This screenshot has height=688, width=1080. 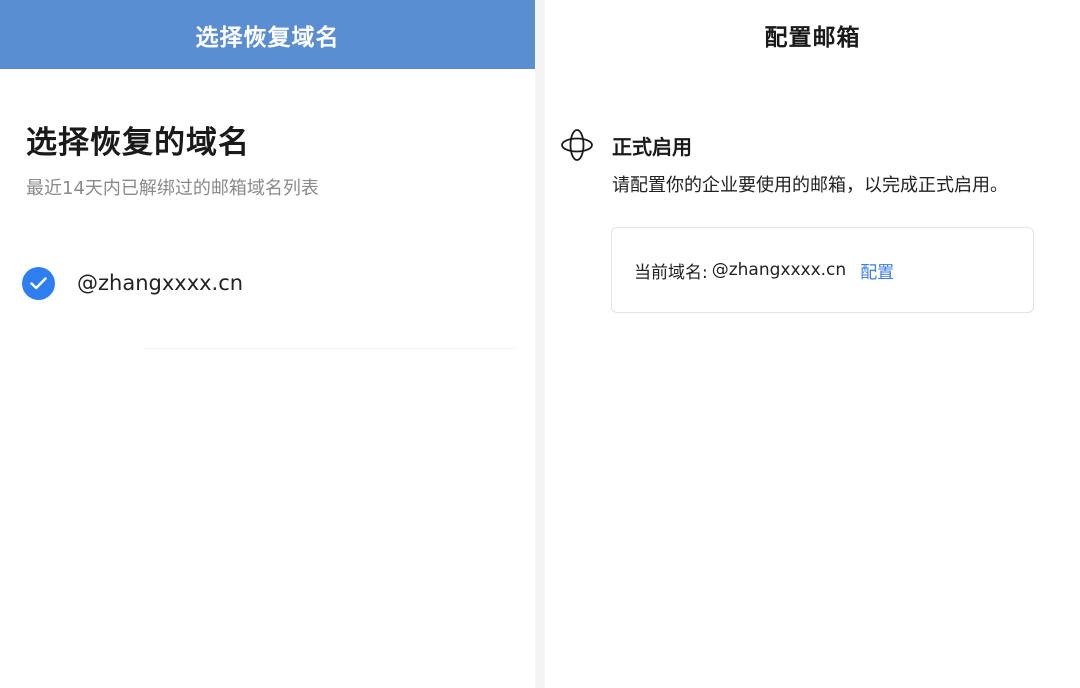 What do you see at coordinates (671, 272) in the screenshot?
I see `current-domain-label: 当前域名:` at bounding box center [671, 272].